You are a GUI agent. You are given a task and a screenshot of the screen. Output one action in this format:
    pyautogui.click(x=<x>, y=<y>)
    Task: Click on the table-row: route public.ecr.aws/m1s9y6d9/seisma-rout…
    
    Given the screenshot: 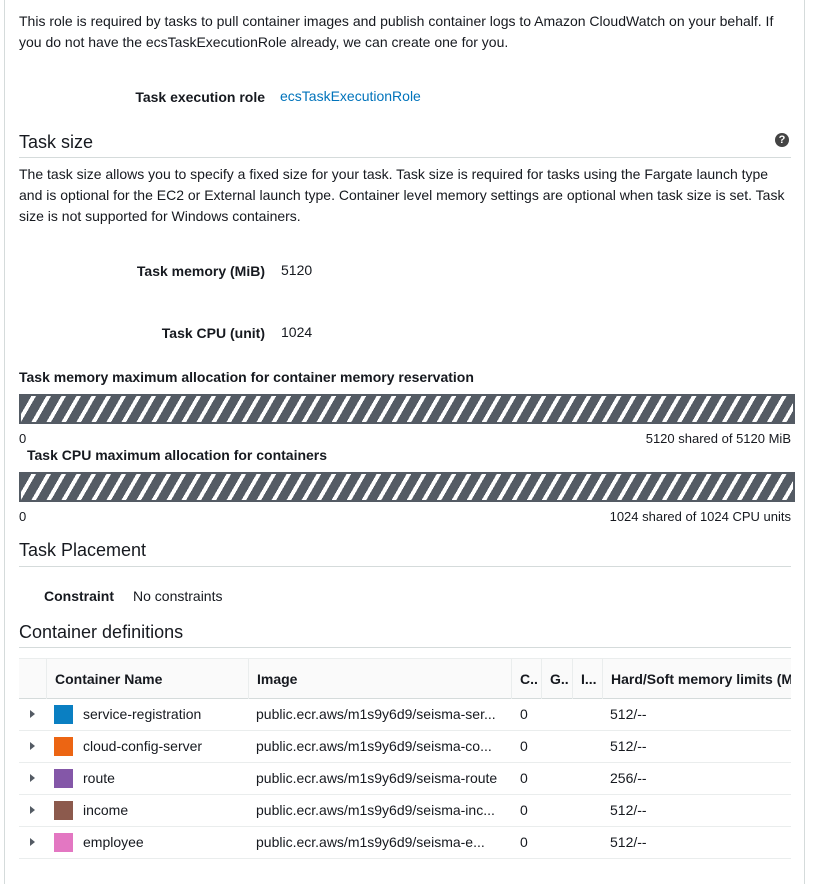 What is the action you would take?
    pyautogui.click(x=405, y=779)
    